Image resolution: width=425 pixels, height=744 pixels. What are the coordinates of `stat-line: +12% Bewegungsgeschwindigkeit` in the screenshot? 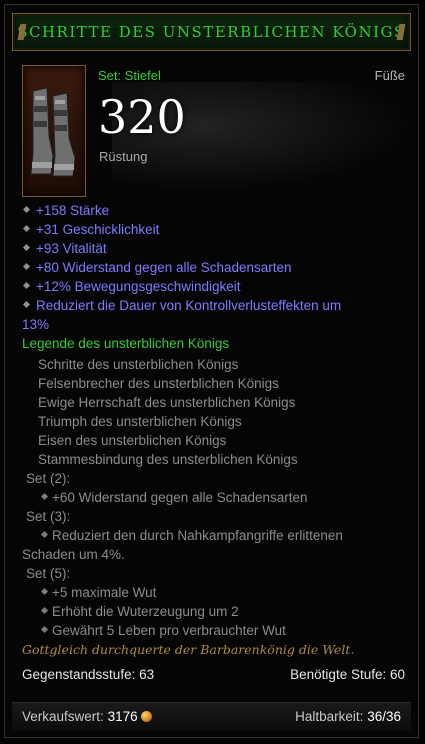 It's located at (212, 286).